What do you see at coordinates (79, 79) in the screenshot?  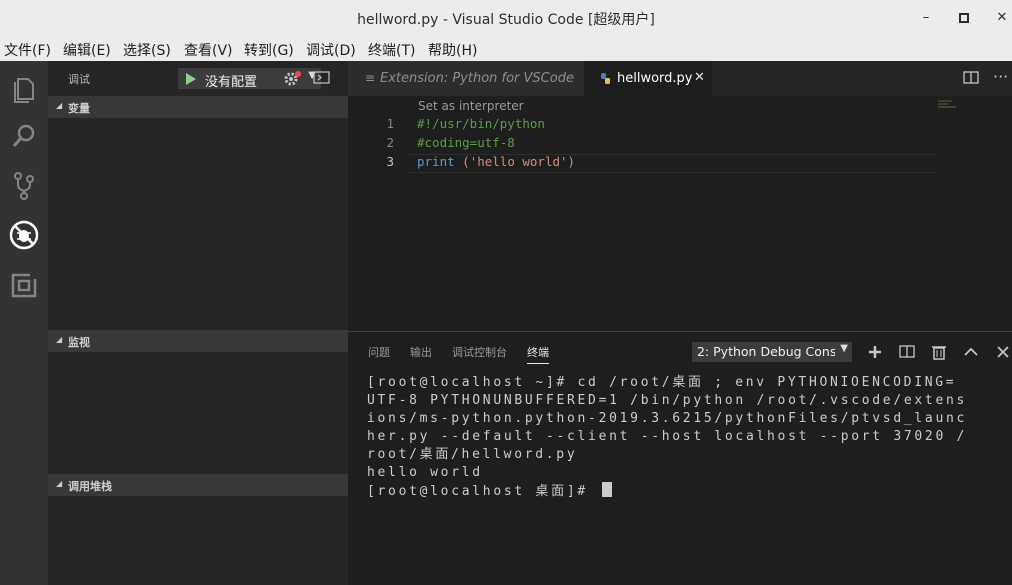 I see `sidebar-title: 调试` at bounding box center [79, 79].